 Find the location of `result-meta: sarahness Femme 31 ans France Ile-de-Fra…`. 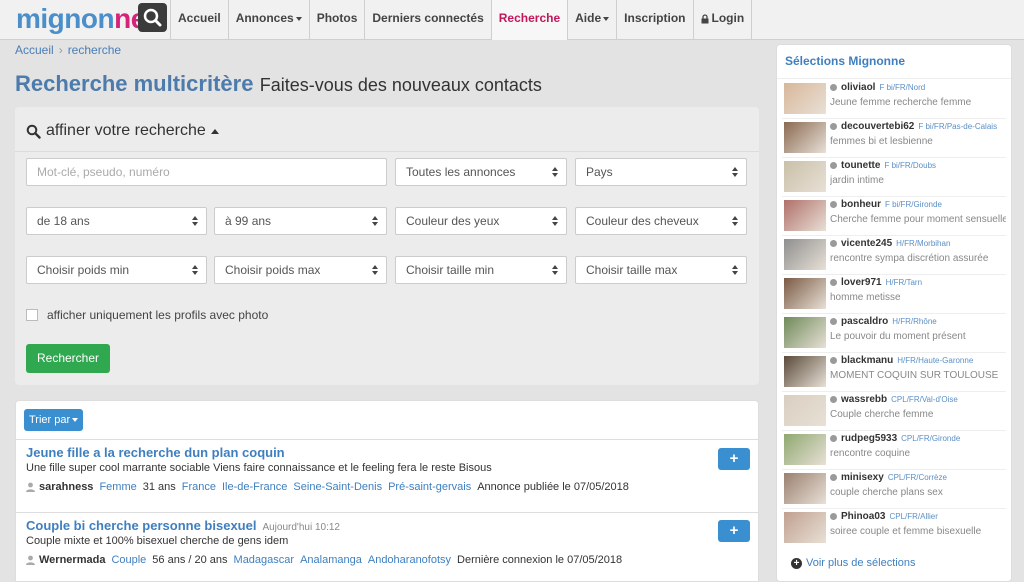

result-meta: sarahness Femme 31 ans France Ile-de-Fra… is located at coordinates (330, 487).